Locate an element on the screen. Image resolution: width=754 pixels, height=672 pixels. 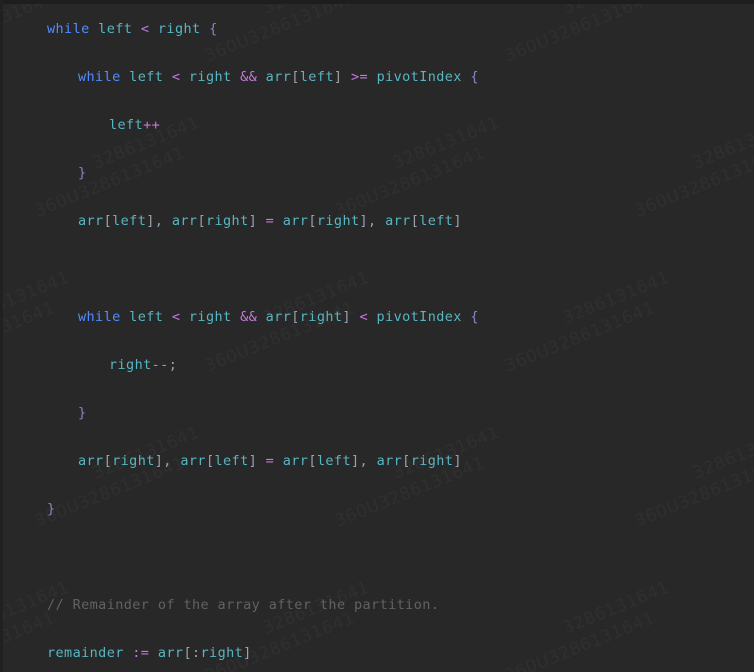
left-edge-strip is located at coordinates (1, 336).